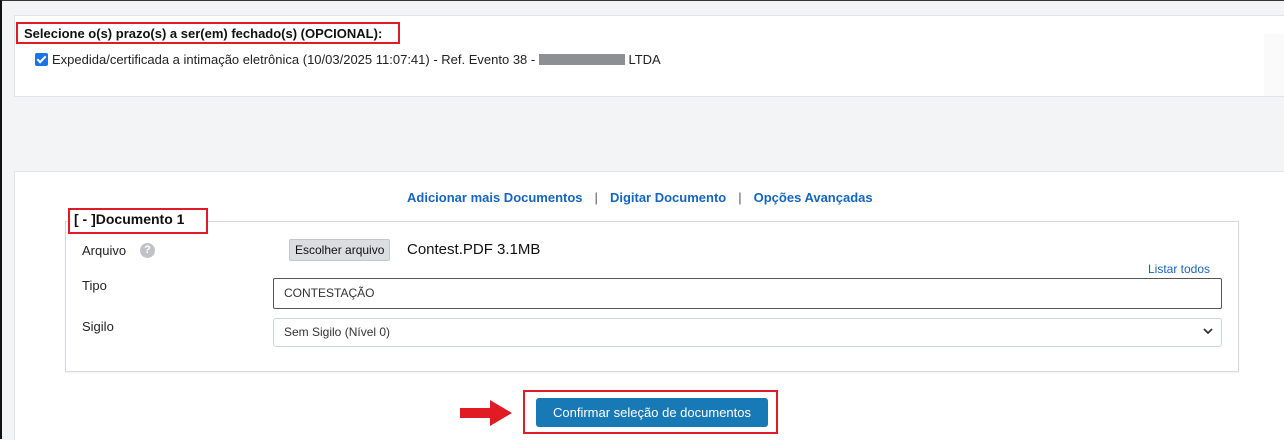 Image resolution: width=1284 pixels, height=440 pixels. Describe the element at coordinates (98, 326) in the screenshot. I see `sigilo-label: Sigilo` at that location.